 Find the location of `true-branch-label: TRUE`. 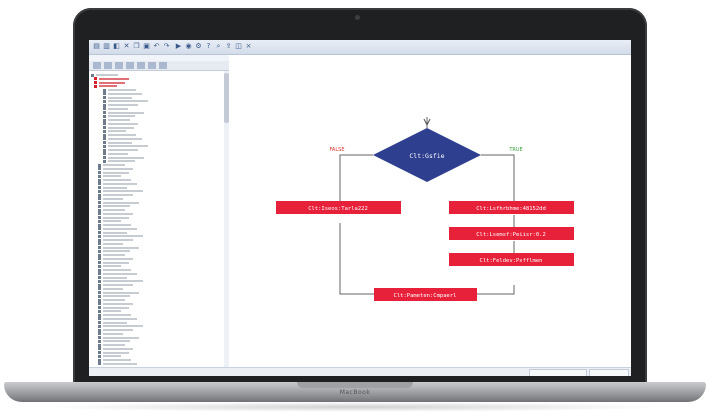

true-branch-label: TRUE is located at coordinates (515, 150).